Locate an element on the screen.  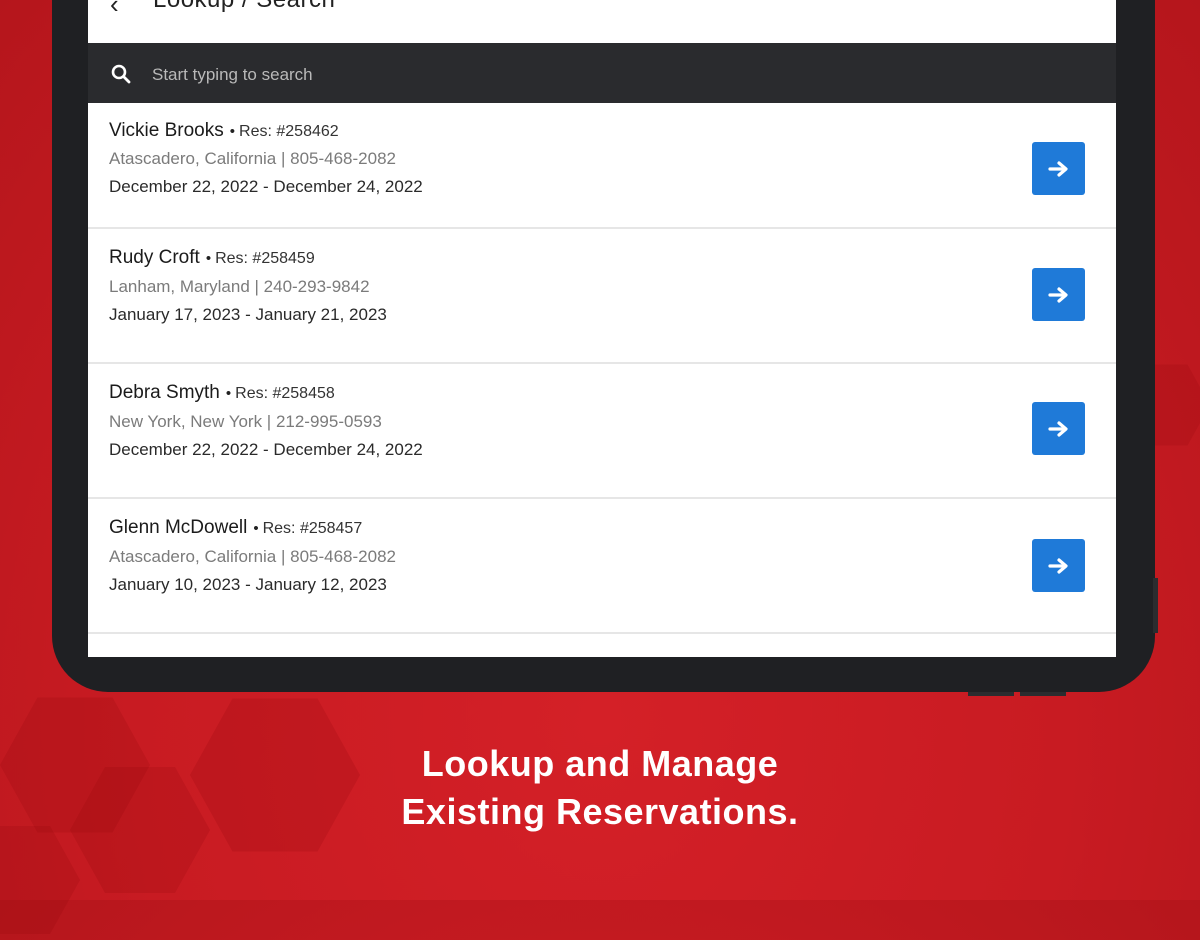
reservation-number: Res: #258457 is located at coordinates (312, 528).